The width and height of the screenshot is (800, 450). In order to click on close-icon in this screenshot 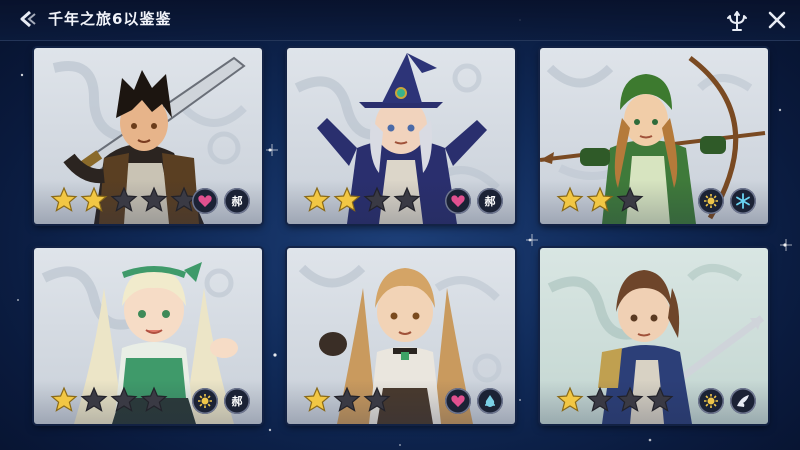, I will do `click(777, 20)`.